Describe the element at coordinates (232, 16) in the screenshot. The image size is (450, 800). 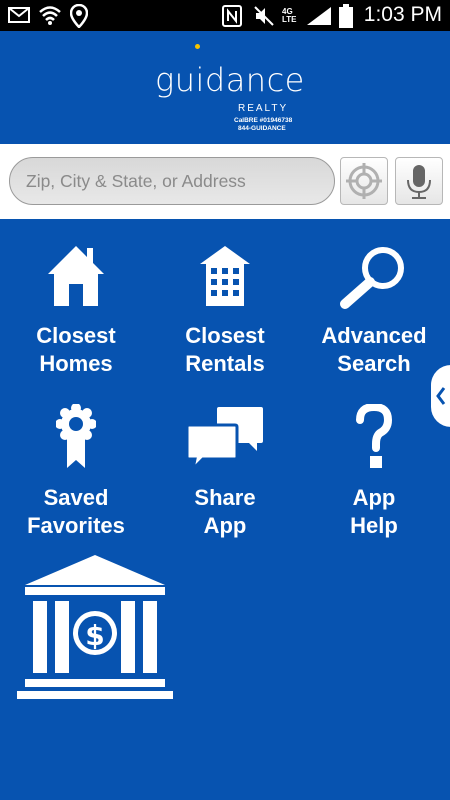
I see `nfc-icon` at that location.